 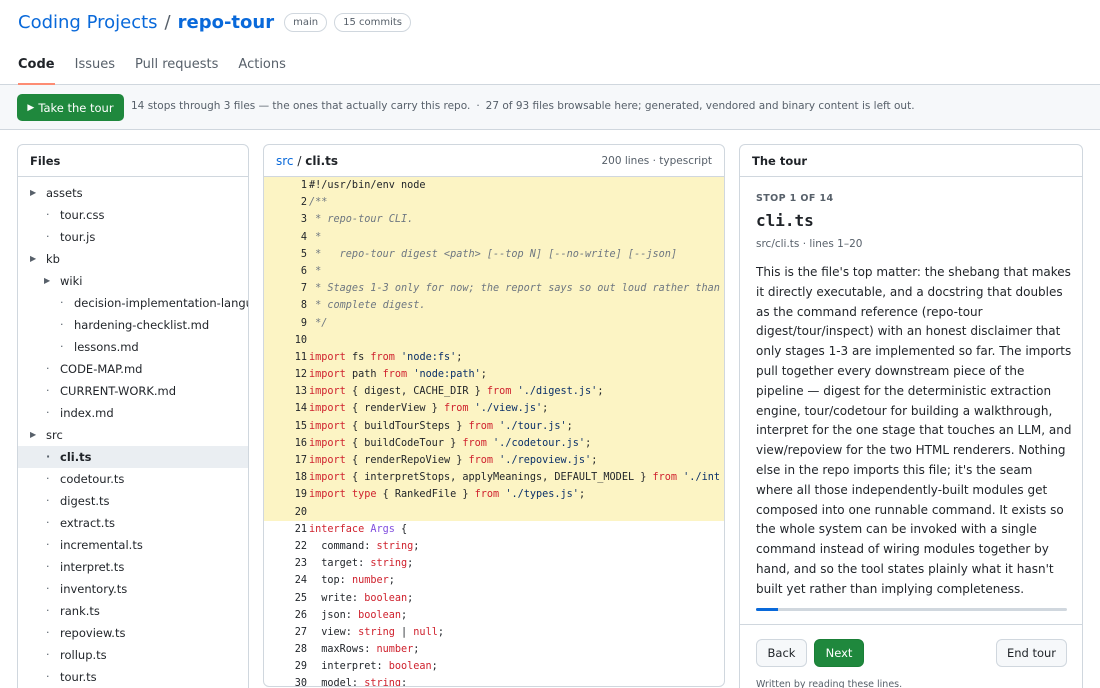 I want to click on line-number: 10, so click(x=300, y=340).